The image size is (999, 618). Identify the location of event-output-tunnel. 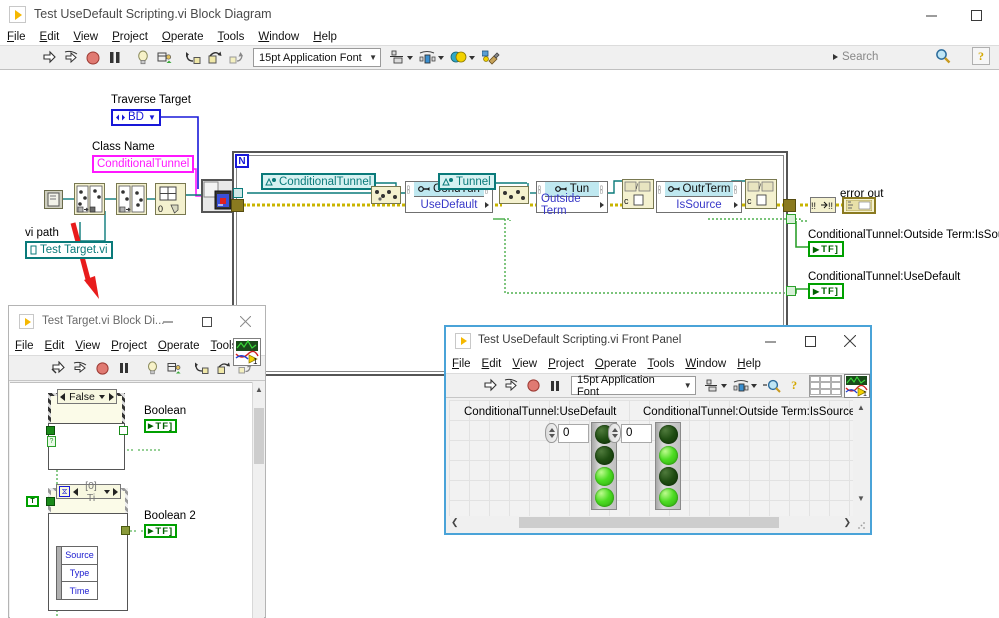
(125, 530).